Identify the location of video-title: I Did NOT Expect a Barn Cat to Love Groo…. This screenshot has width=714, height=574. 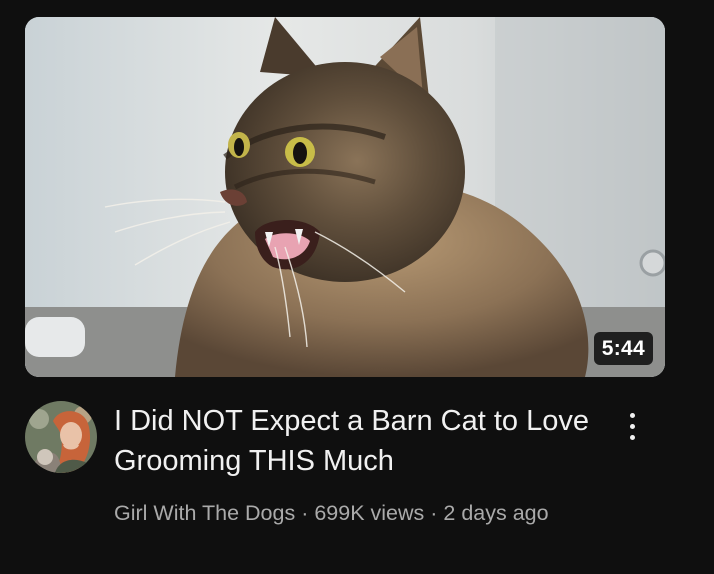
(354, 441).